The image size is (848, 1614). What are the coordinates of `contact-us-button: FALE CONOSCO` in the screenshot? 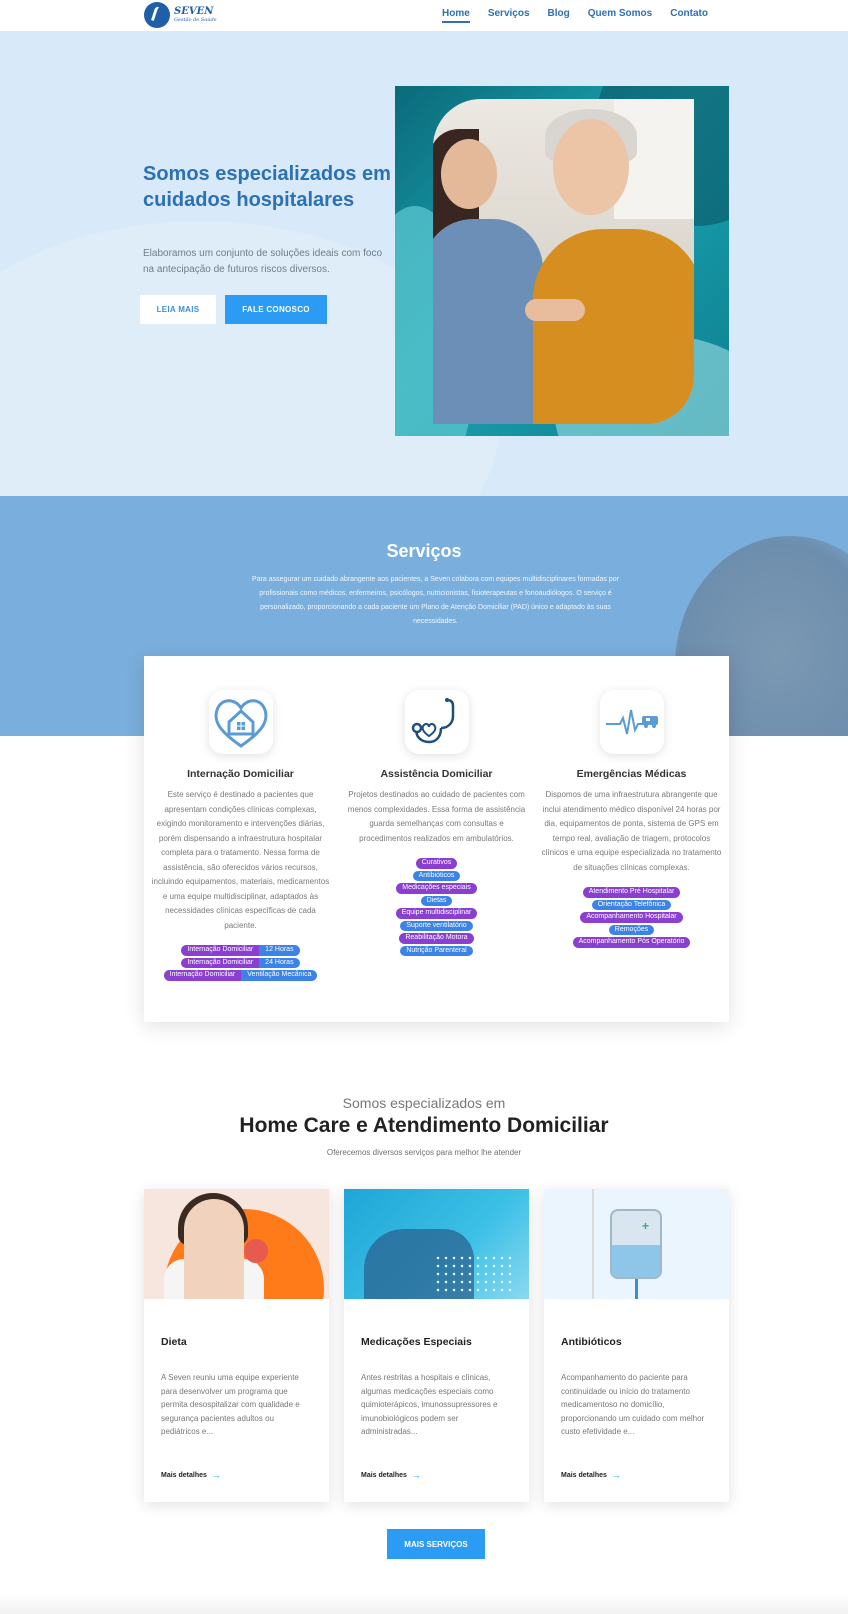 It's located at (276, 309).